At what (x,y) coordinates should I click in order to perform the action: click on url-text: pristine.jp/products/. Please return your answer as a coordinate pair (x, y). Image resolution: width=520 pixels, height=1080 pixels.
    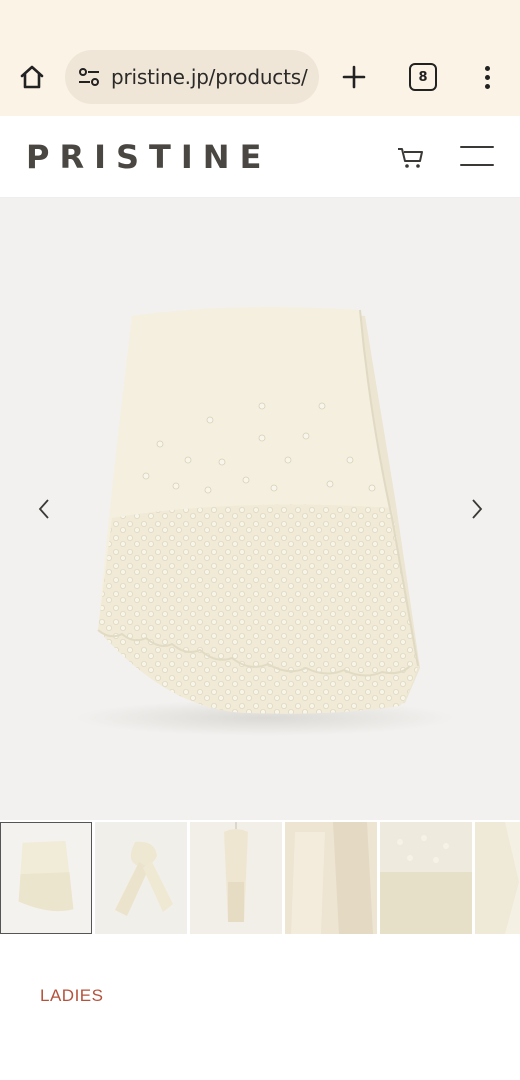
    Looking at the image, I should click on (209, 77).